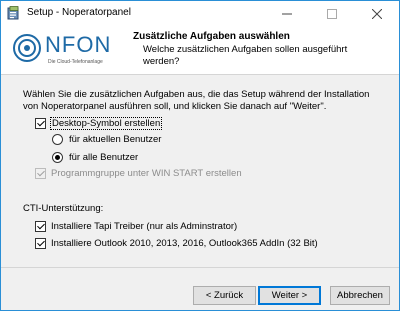 Image resolution: width=400 pixels, height=311 pixels. Describe the element at coordinates (27, 48) in the screenshot. I see `nfon-globe-icon` at that location.